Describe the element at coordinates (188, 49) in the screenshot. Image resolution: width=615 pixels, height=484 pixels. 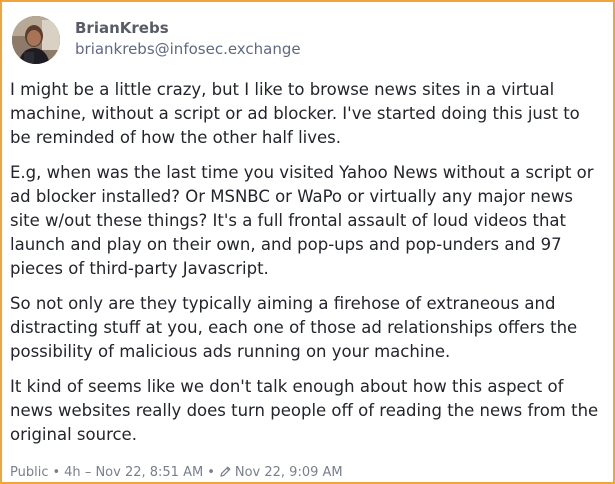
I see `account-handle: briankrebs@infosec.exchange` at that location.